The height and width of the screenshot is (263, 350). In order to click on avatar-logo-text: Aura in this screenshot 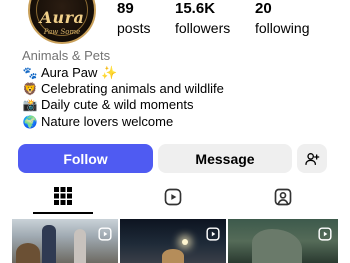, I will do `click(62, 17)`.